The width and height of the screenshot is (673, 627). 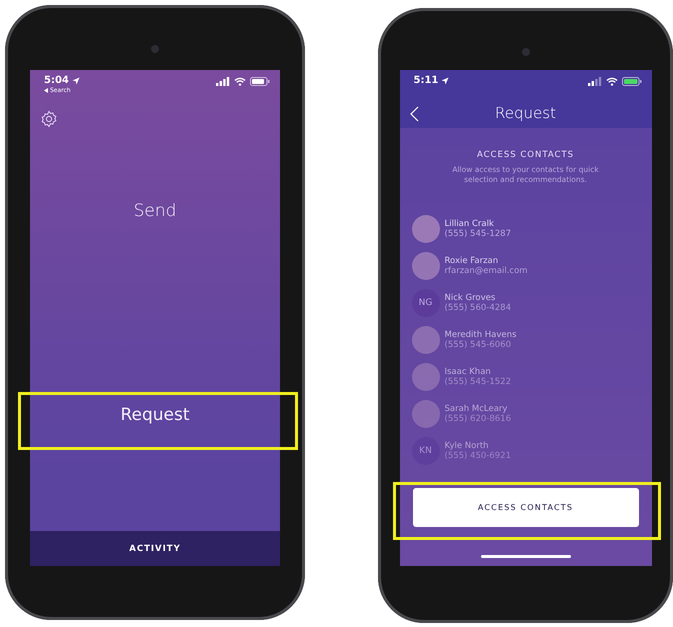 What do you see at coordinates (469, 223) in the screenshot?
I see `contact-name: Lillian Cralk` at bounding box center [469, 223].